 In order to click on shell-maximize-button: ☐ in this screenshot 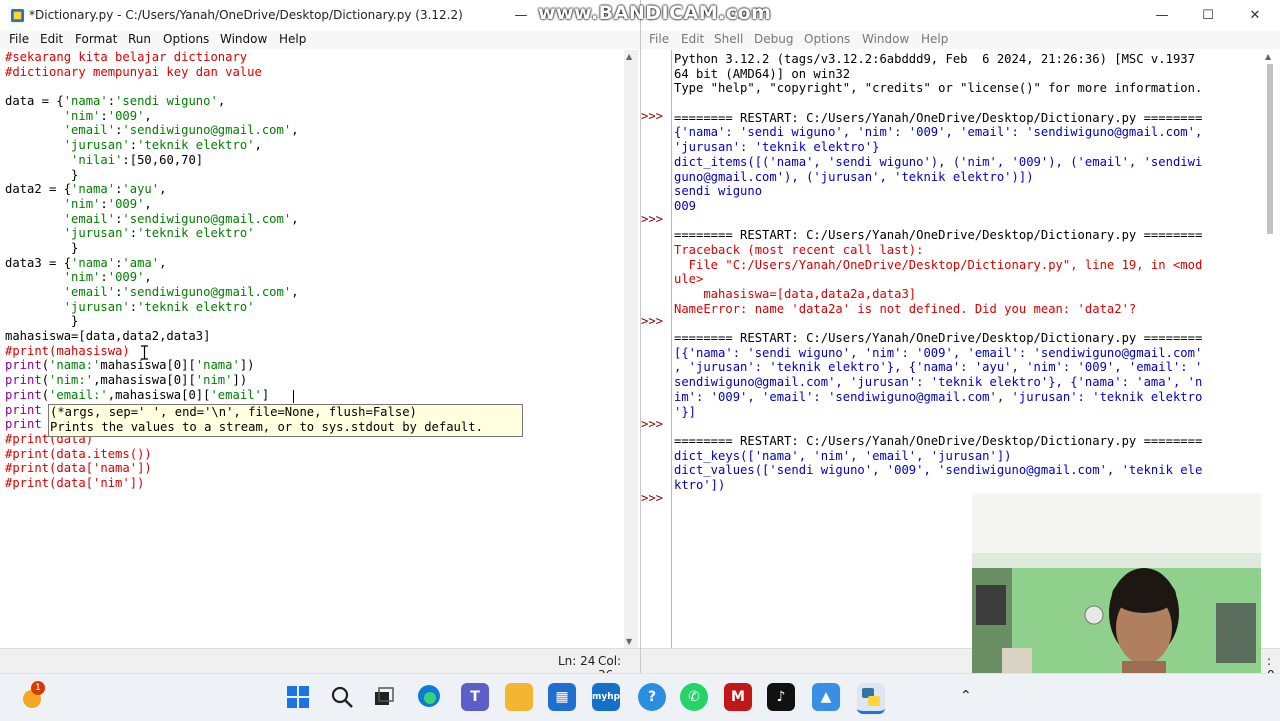, I will do `click(1208, 15)`.